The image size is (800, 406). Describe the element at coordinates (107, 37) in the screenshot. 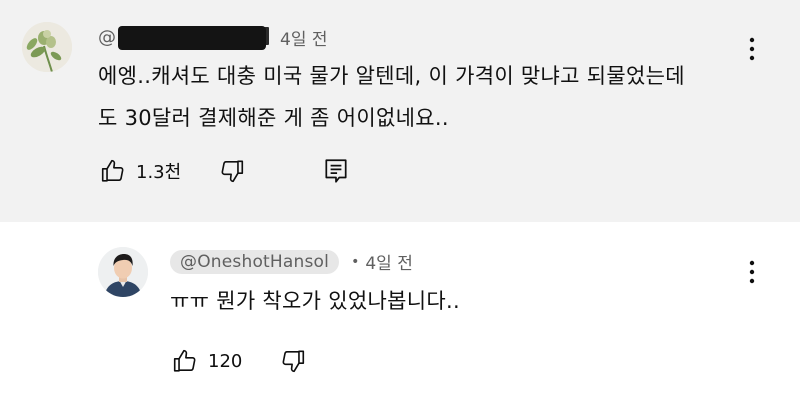

I see `commenter-handle-prefix: @` at that location.